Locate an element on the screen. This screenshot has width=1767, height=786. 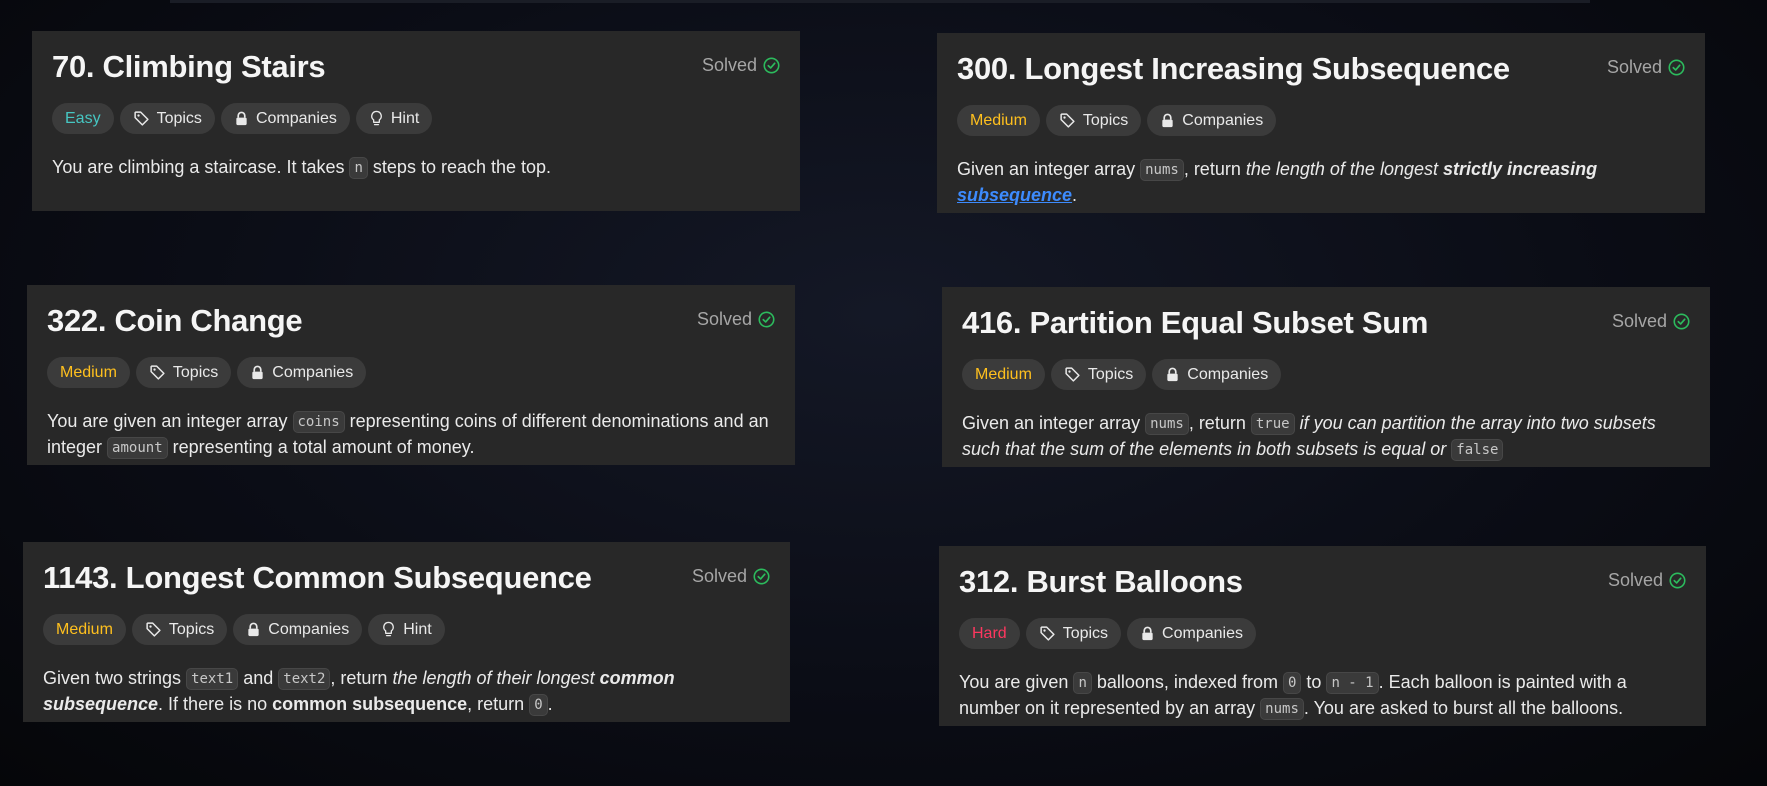
inline-code: text2 is located at coordinates (304, 679).